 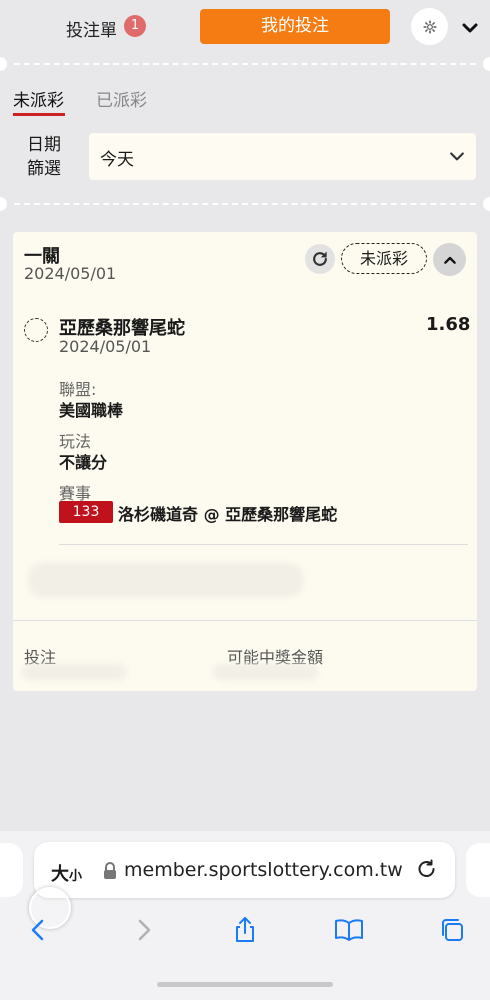 What do you see at coordinates (384, 258) in the screenshot?
I see `status-badge: 未派彩` at bounding box center [384, 258].